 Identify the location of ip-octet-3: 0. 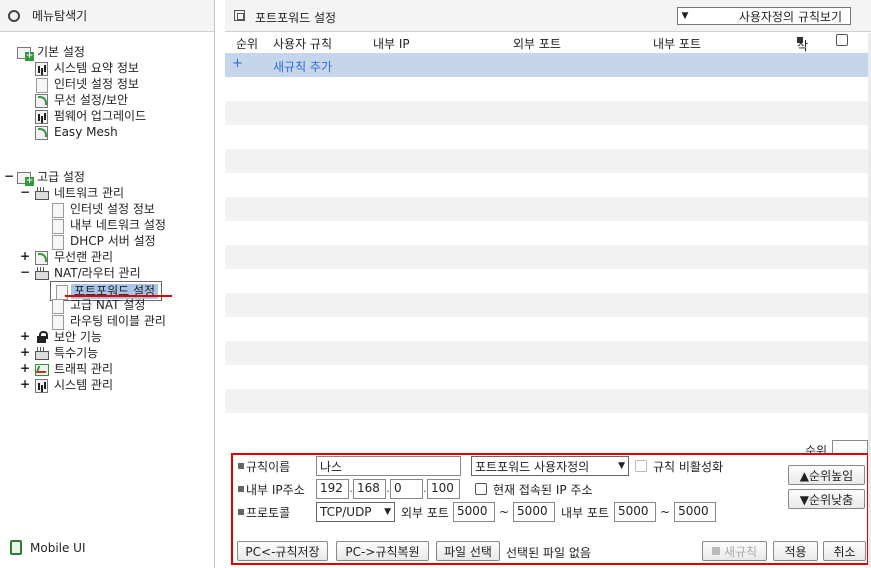
(406, 489).